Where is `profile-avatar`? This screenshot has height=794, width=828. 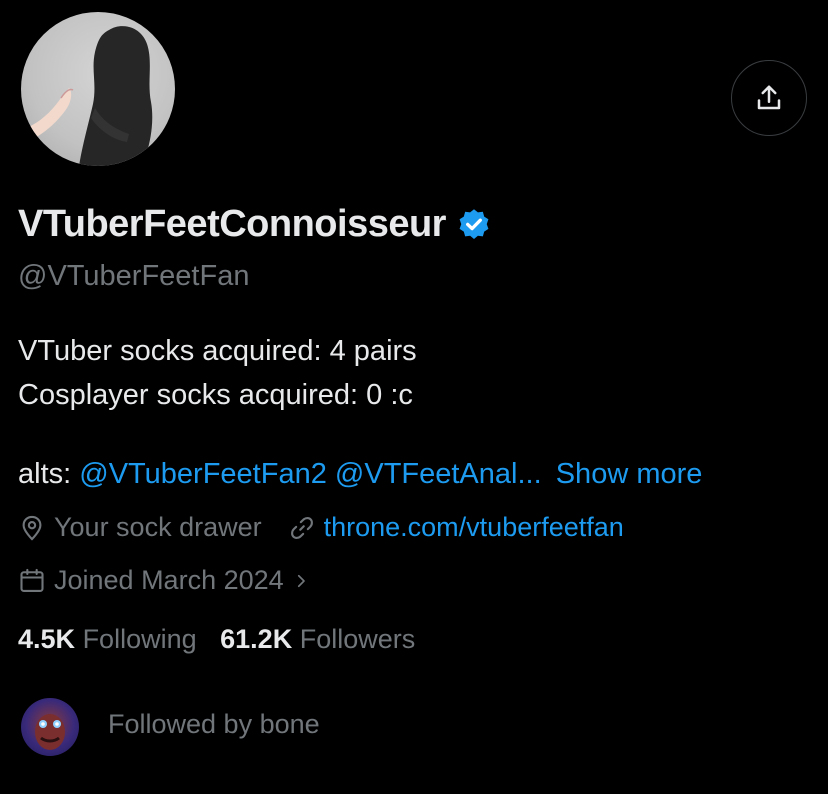 profile-avatar is located at coordinates (98, 89).